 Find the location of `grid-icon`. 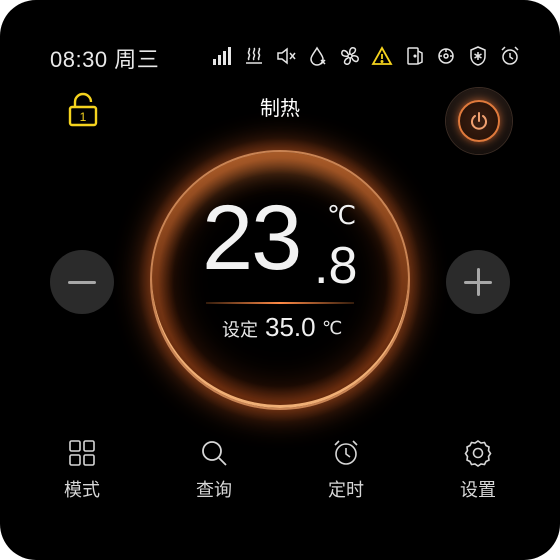

grid-icon is located at coordinates (82, 453).